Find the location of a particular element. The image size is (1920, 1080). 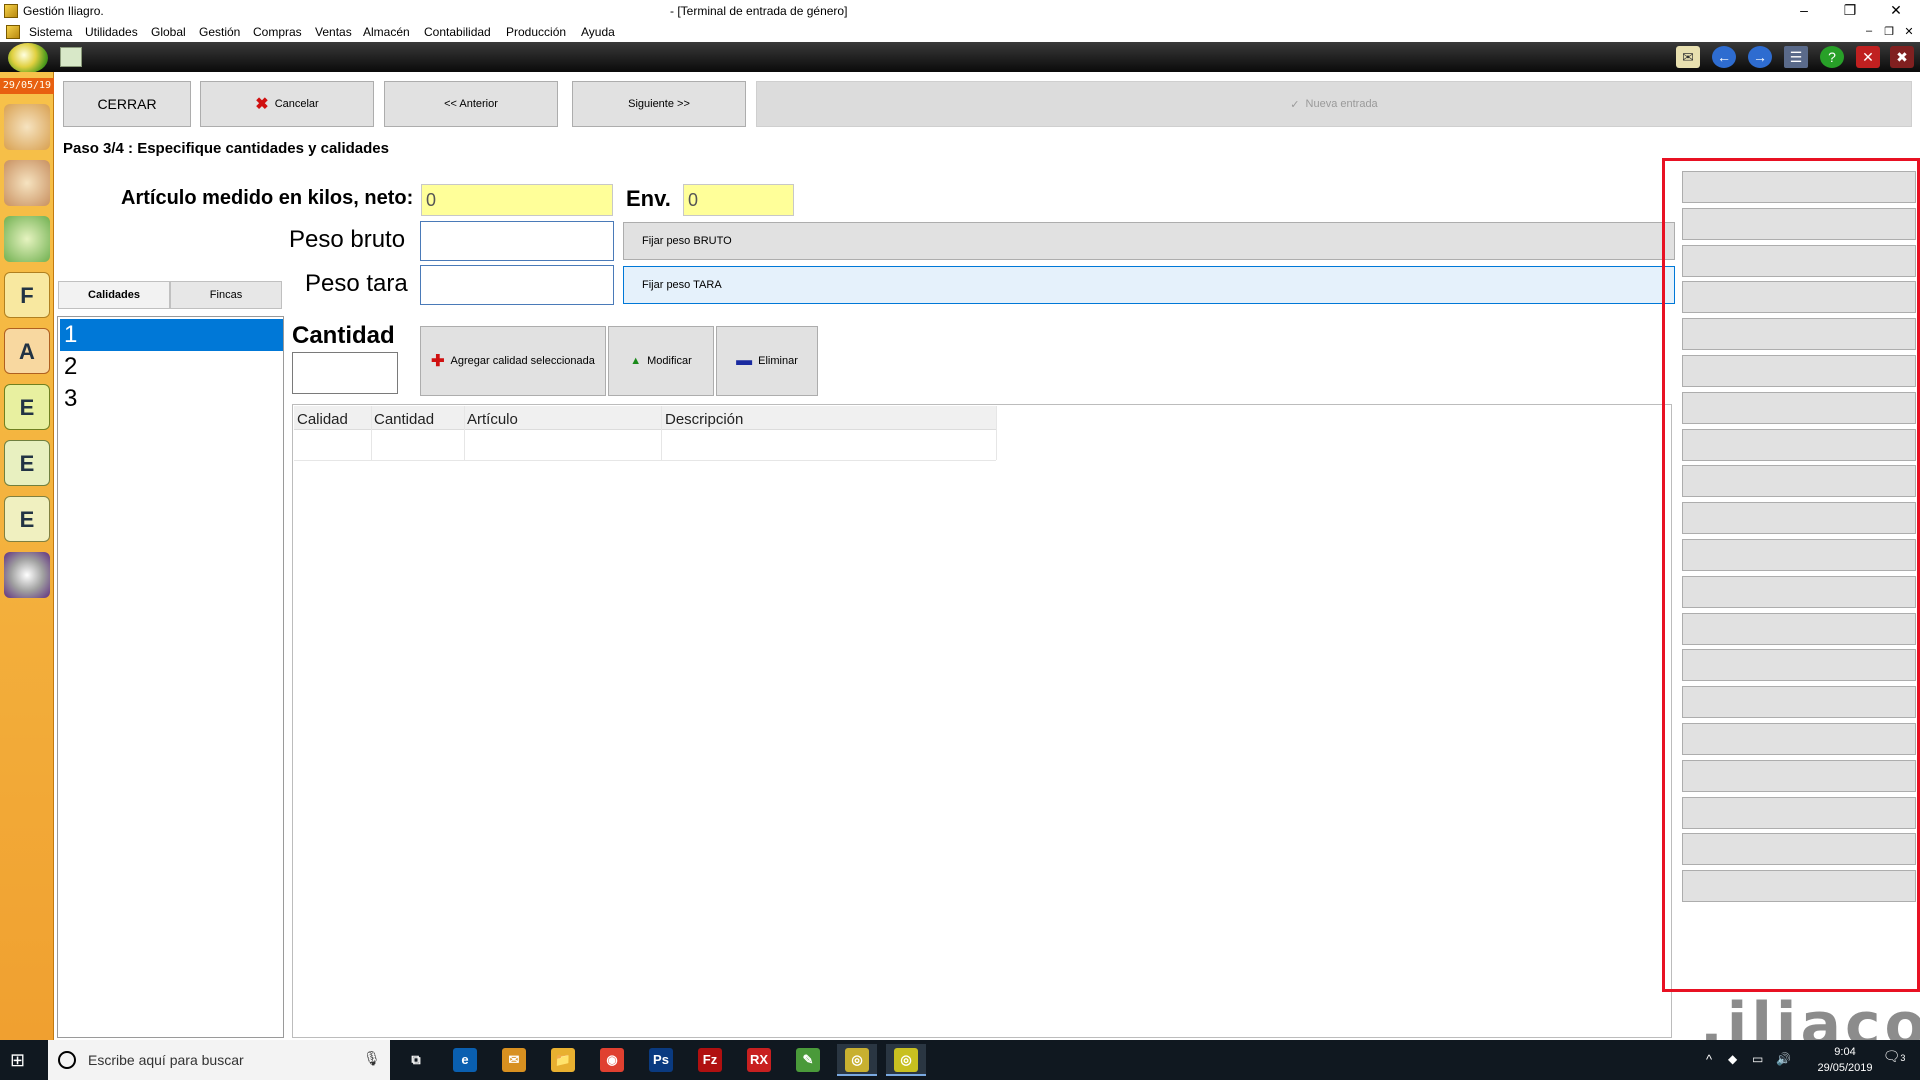

set-tare-weight-button: Fijar peso TARA is located at coordinates (1149, 285).